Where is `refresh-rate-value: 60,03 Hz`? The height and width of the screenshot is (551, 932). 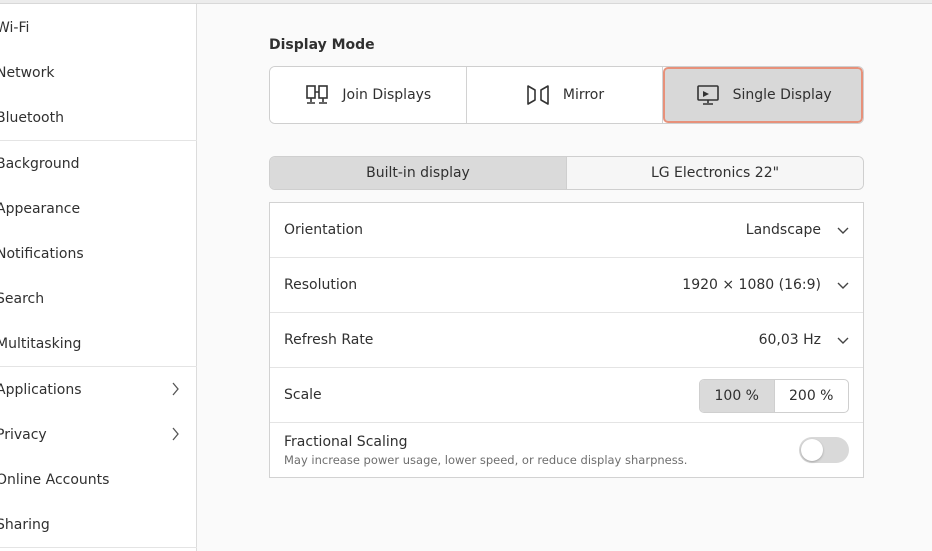 refresh-rate-value: 60,03 Hz is located at coordinates (789, 340).